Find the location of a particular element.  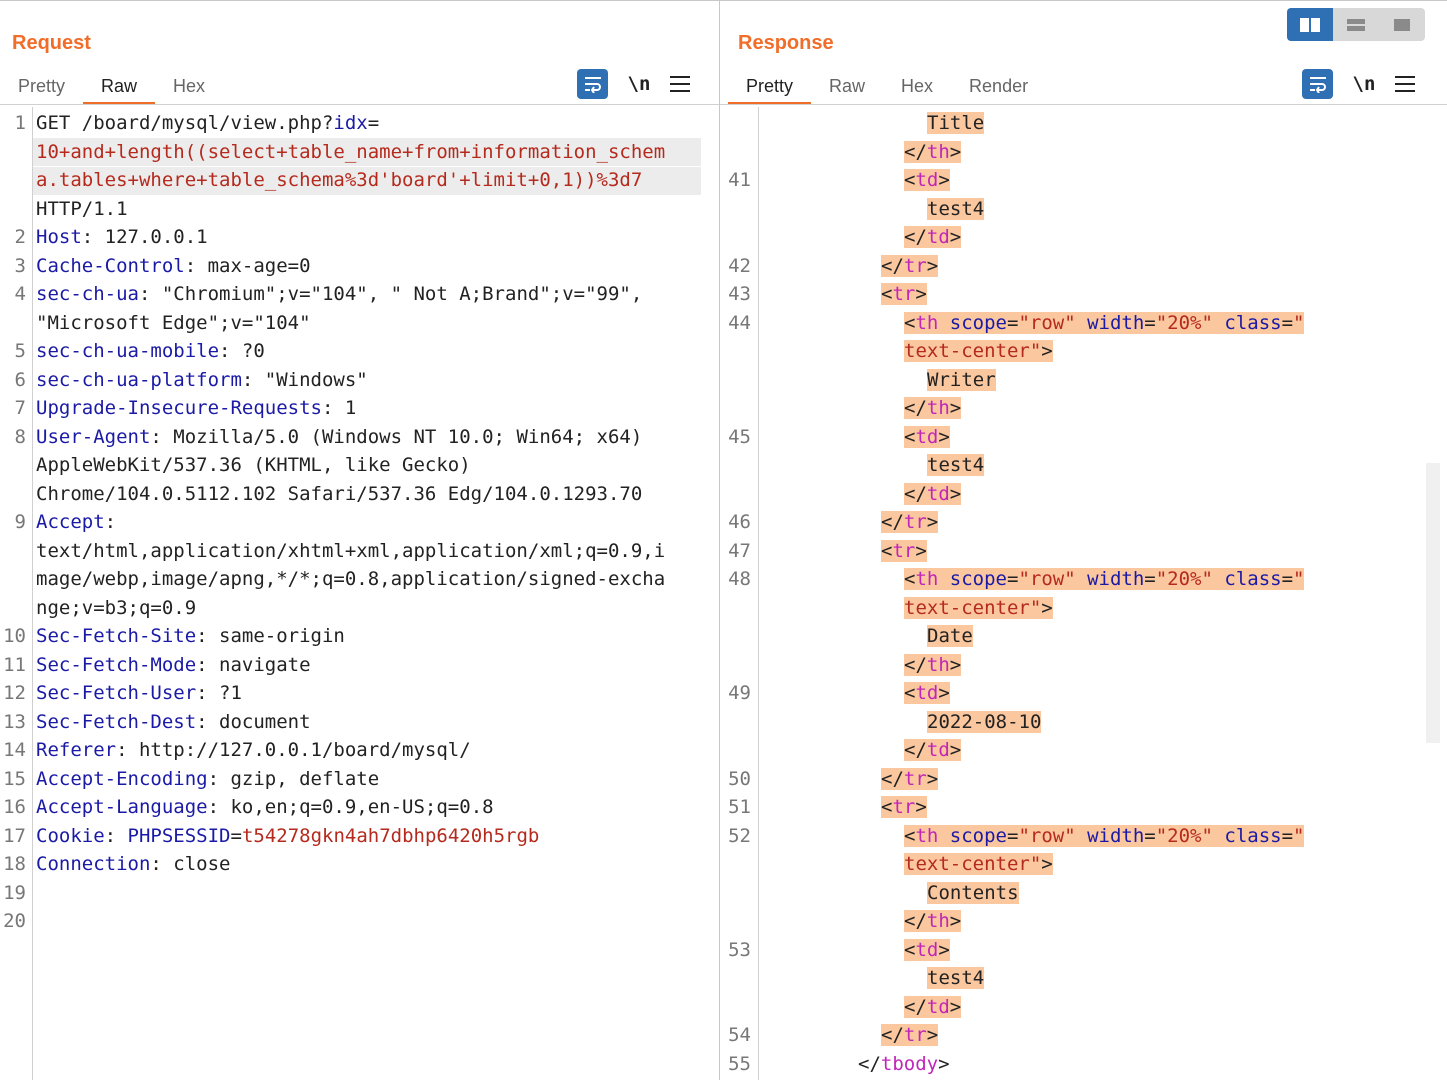

code-token: User-Agent is located at coordinates (93, 436).